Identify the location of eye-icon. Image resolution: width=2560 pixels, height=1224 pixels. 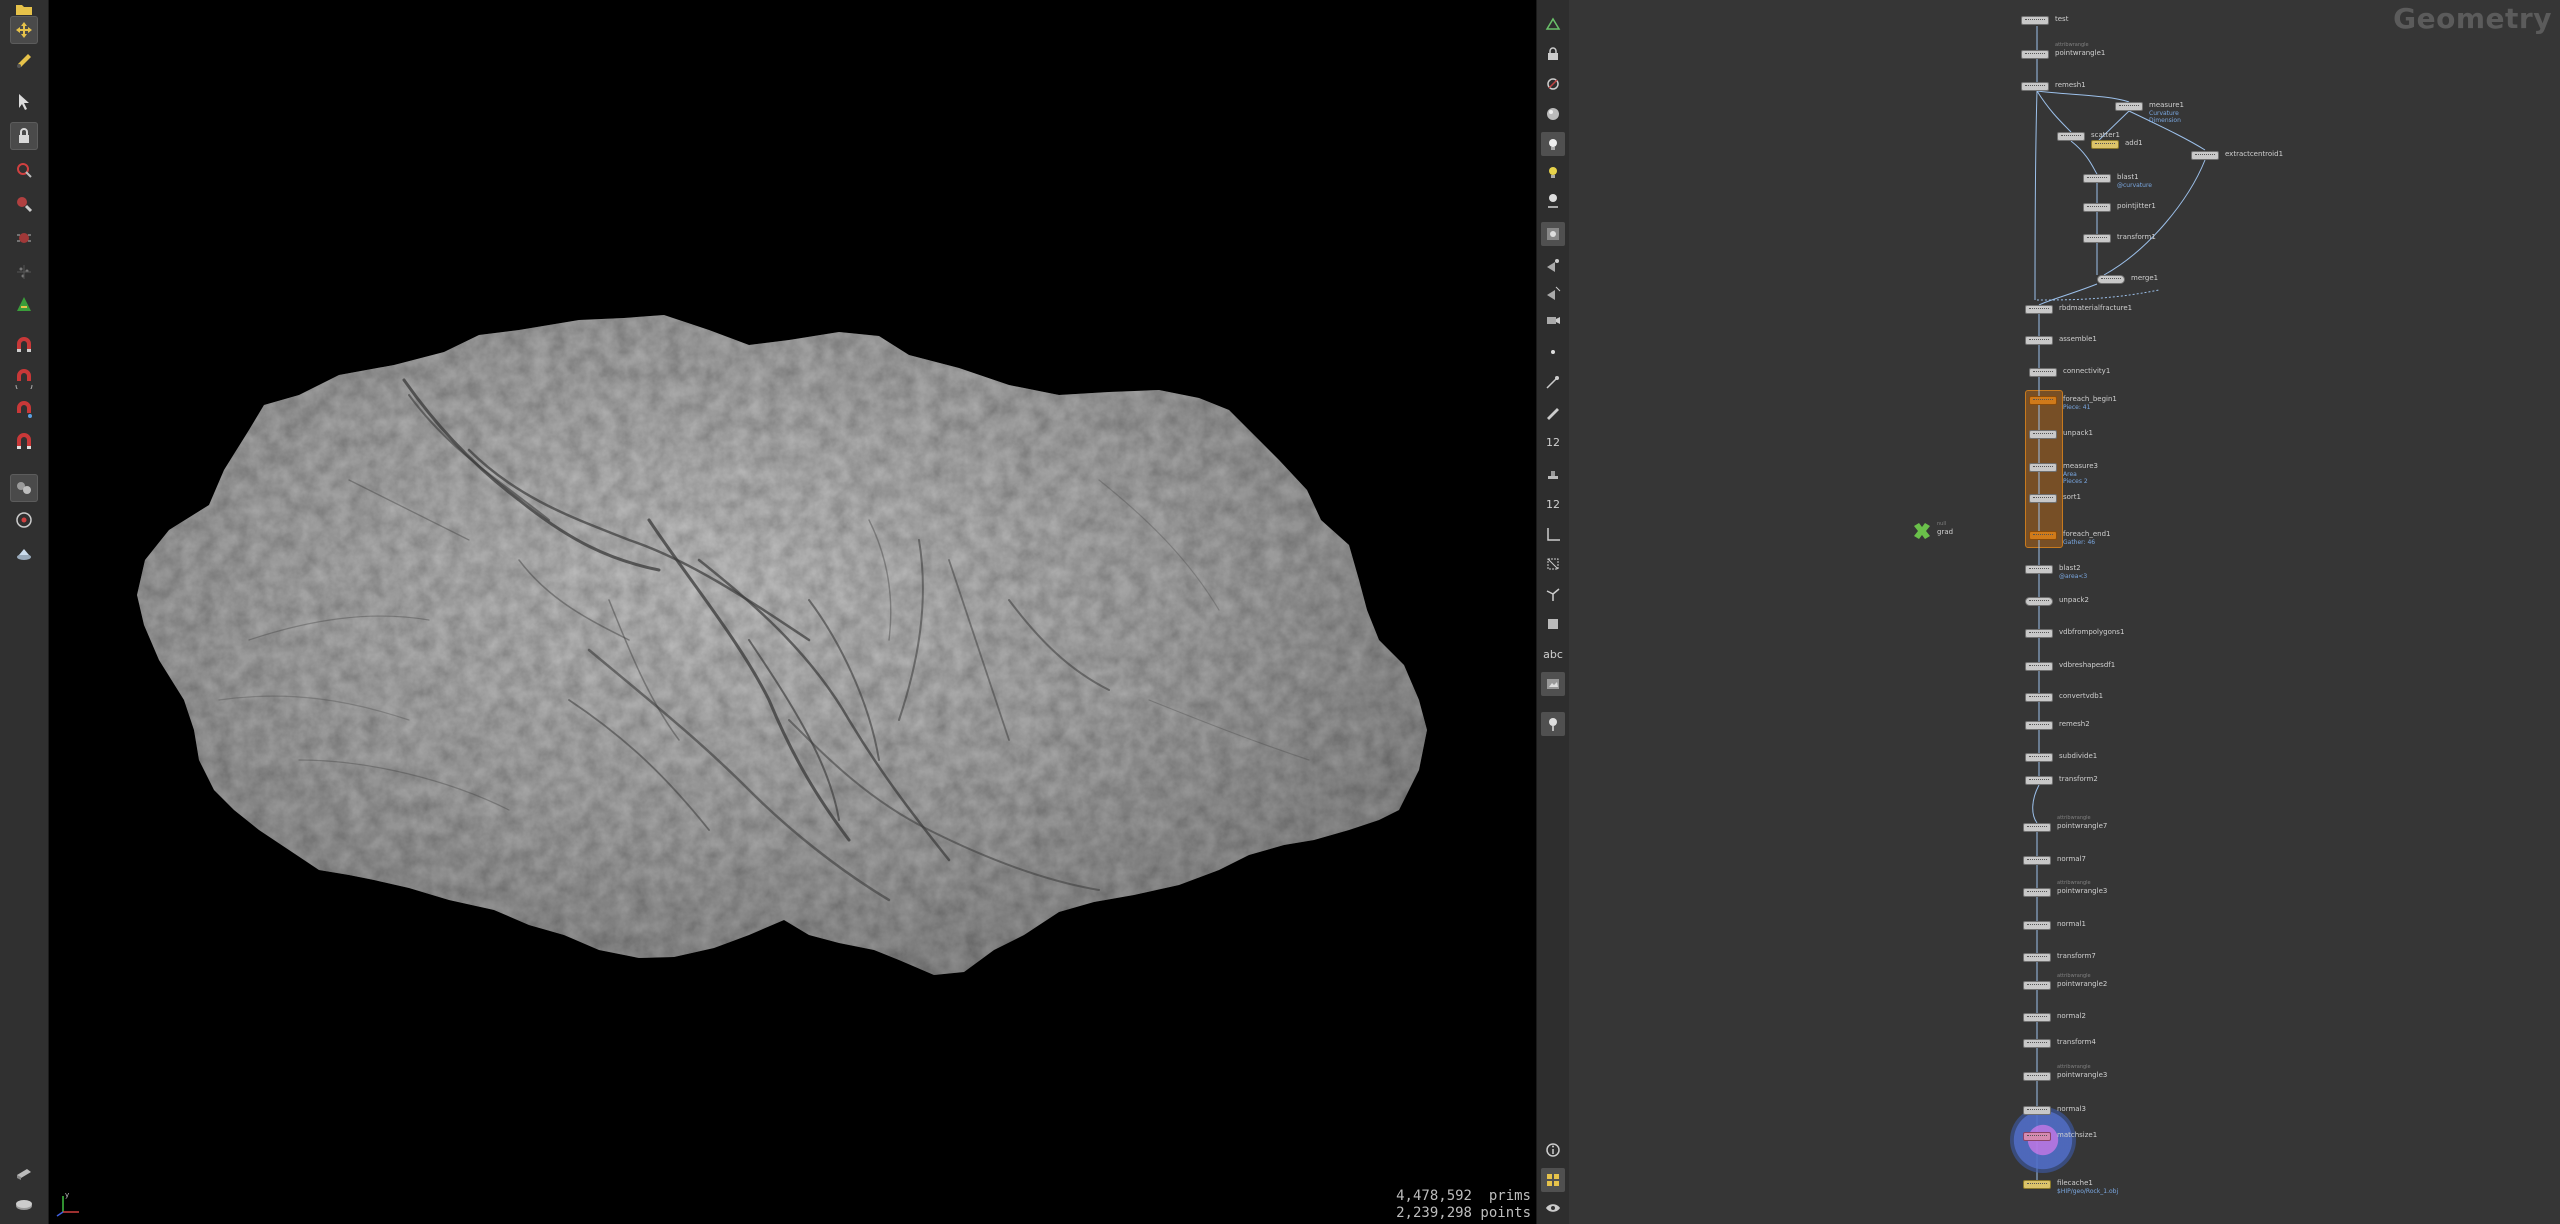
(1553, 1208).